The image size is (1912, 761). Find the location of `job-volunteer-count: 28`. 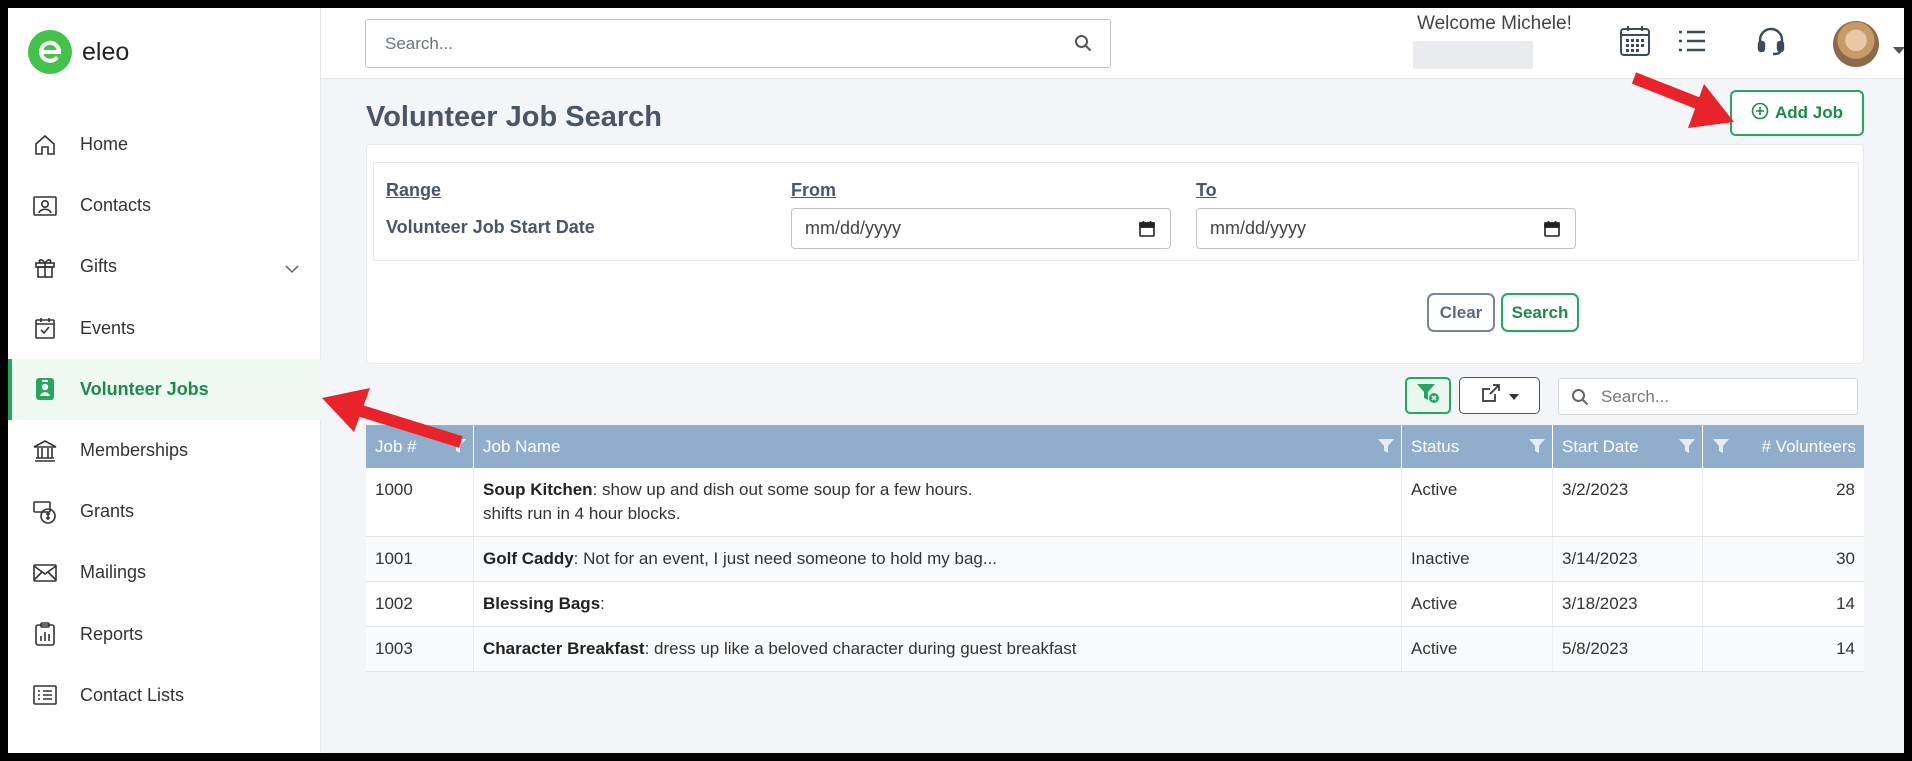

job-volunteer-count: 28 is located at coordinates (1845, 489).